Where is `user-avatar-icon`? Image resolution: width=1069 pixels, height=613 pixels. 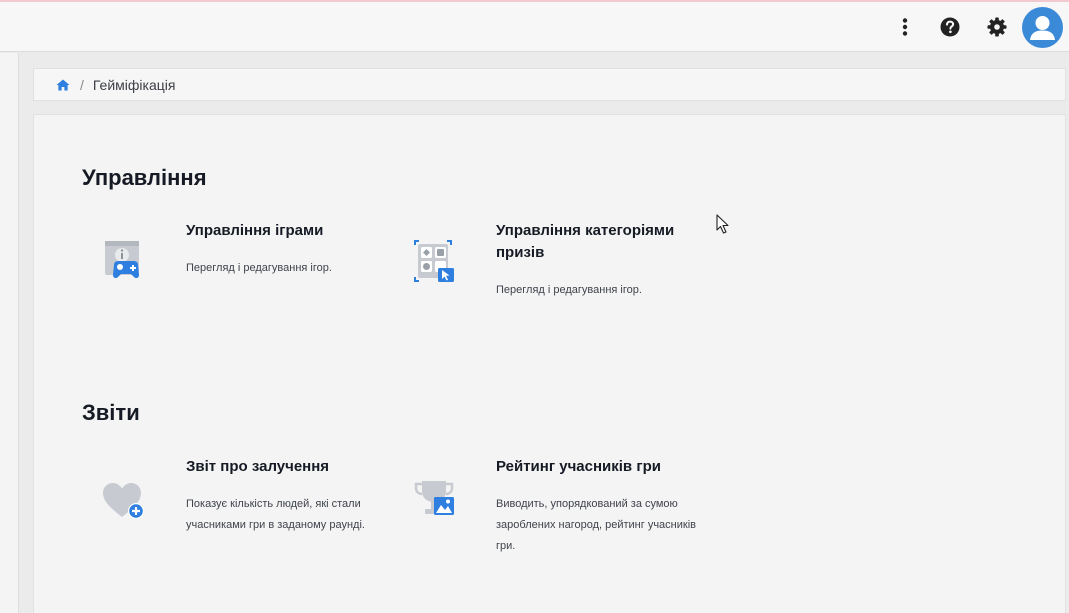 user-avatar-icon is located at coordinates (1042, 28).